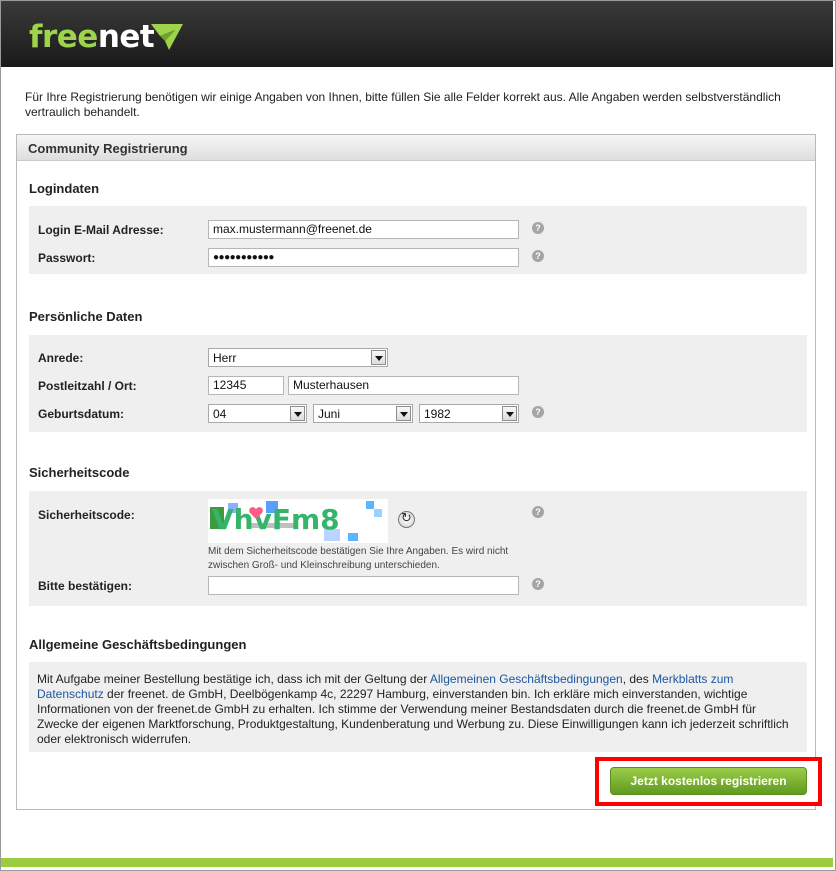 Image resolution: width=836 pixels, height=871 pixels. What do you see at coordinates (79, 472) in the screenshot?
I see `security-section-title: Sicherheitscode` at bounding box center [79, 472].